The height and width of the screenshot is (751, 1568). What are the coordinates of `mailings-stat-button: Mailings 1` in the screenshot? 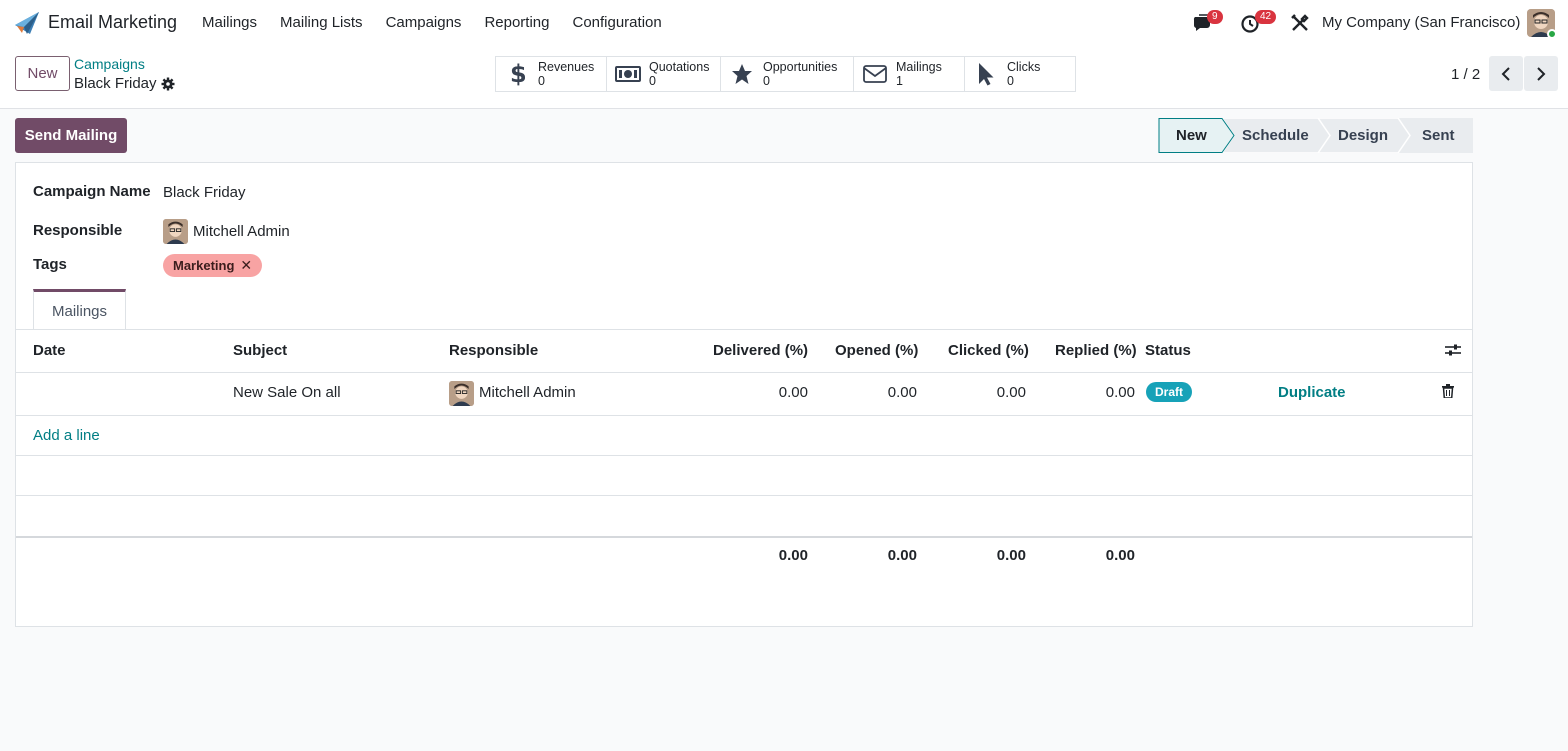 It's located at (909, 74).